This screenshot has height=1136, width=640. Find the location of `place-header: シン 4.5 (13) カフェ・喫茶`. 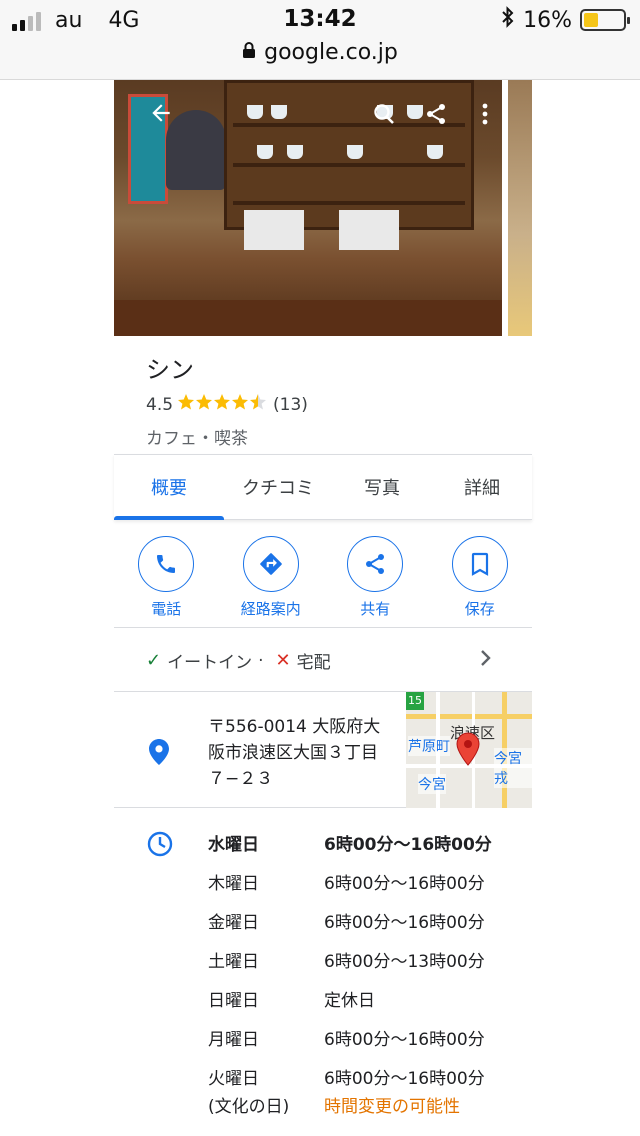

place-header: シン 4.5 (13) カフェ・喫茶 is located at coordinates (339, 399).